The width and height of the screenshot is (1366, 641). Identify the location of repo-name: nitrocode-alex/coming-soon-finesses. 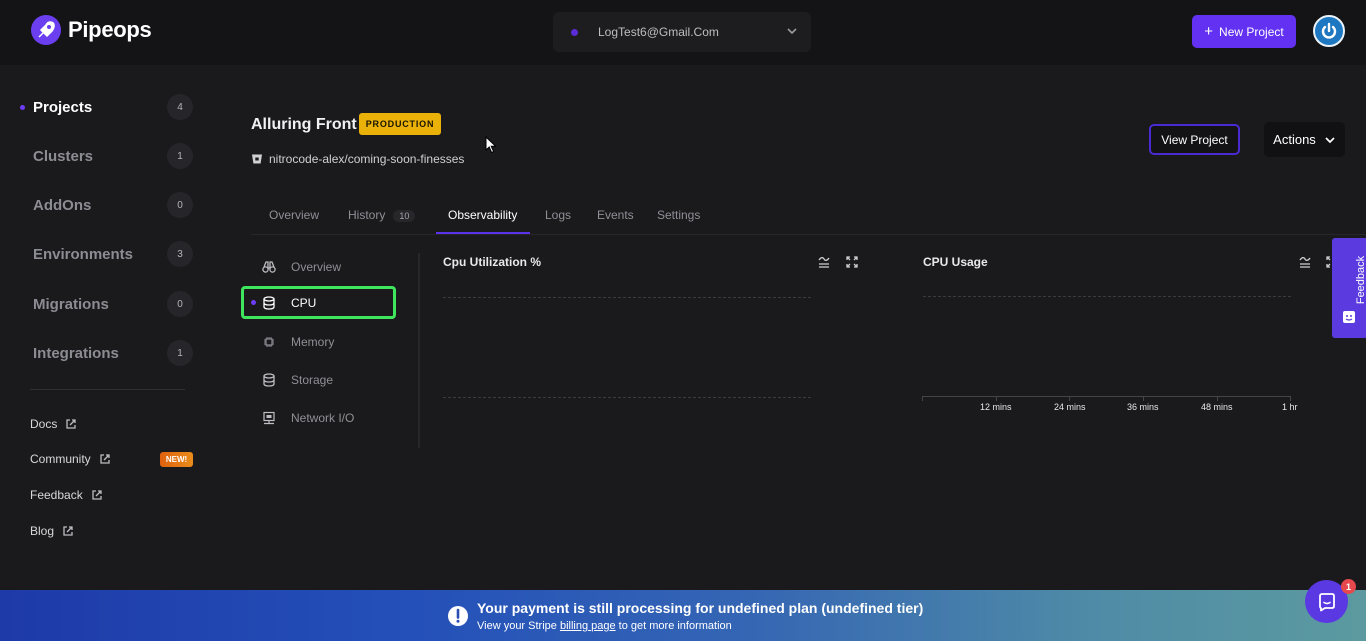
(367, 159).